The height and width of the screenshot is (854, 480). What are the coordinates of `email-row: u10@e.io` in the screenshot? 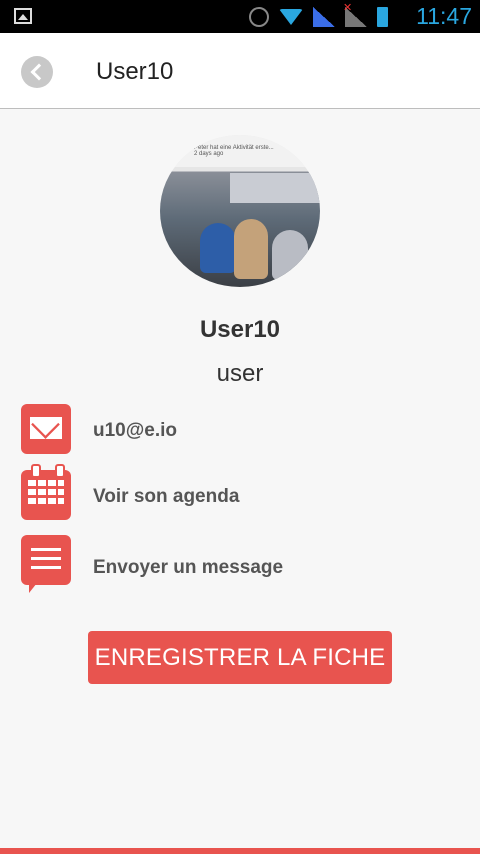 It's located at (240, 432).